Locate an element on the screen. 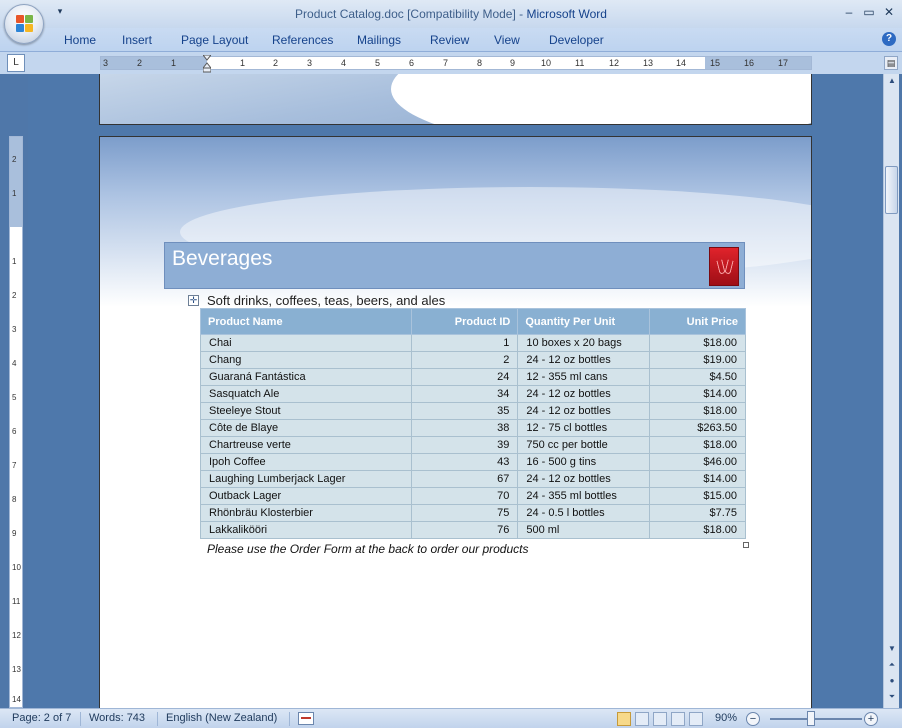  cell-product-id: 70 is located at coordinates (464, 496).